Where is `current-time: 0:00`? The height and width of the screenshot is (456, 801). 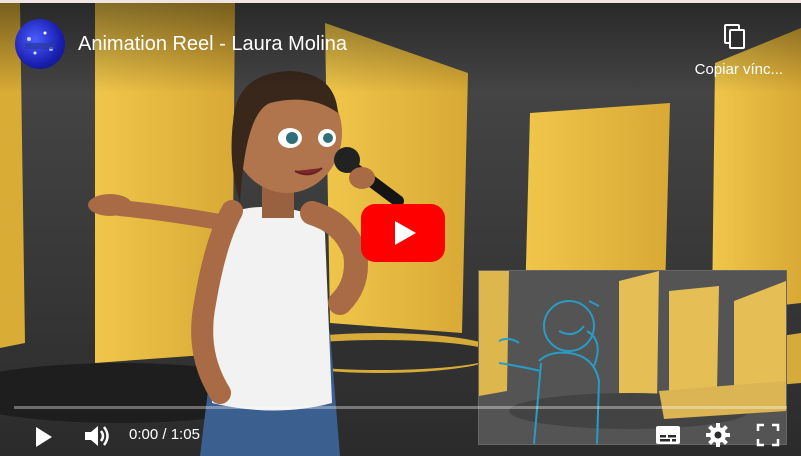
current-time: 0:00 is located at coordinates (144, 434).